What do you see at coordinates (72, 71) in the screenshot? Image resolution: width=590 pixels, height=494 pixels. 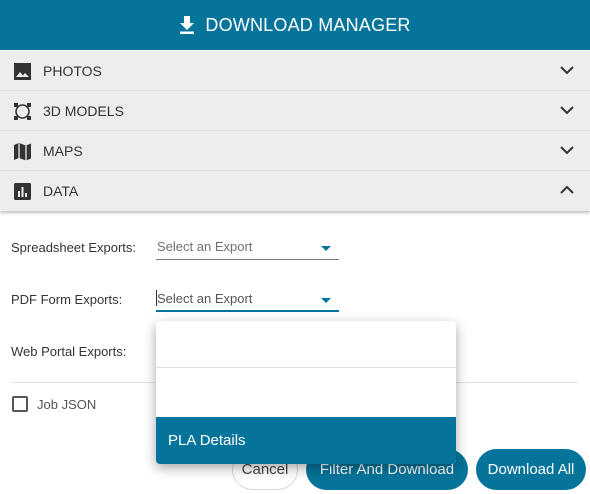 I see `accordion-label: PHOTOS` at bounding box center [72, 71].